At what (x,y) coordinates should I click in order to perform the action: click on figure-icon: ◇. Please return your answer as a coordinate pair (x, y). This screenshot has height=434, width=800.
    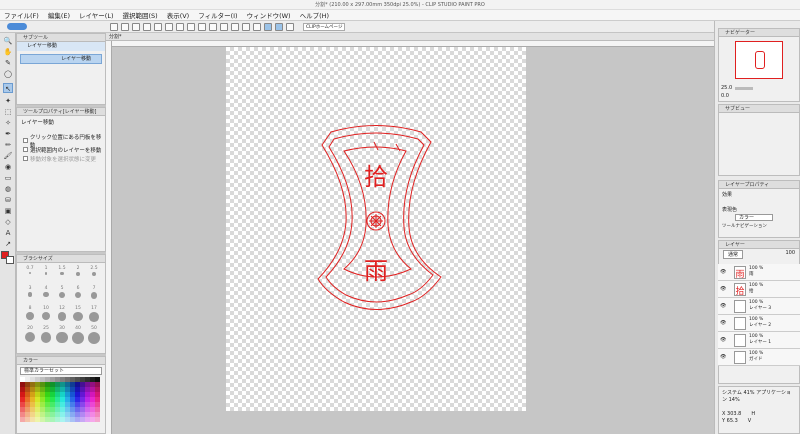
    Looking at the image, I should click on (8, 222).